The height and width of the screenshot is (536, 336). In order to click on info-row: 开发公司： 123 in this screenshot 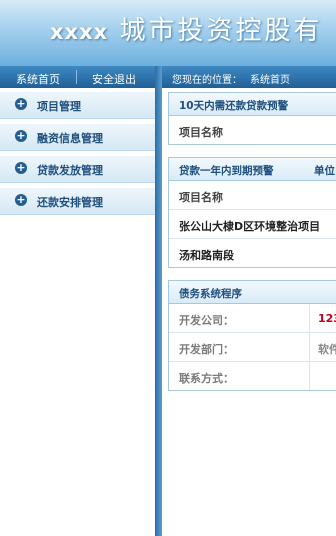, I will do `click(252, 318)`.